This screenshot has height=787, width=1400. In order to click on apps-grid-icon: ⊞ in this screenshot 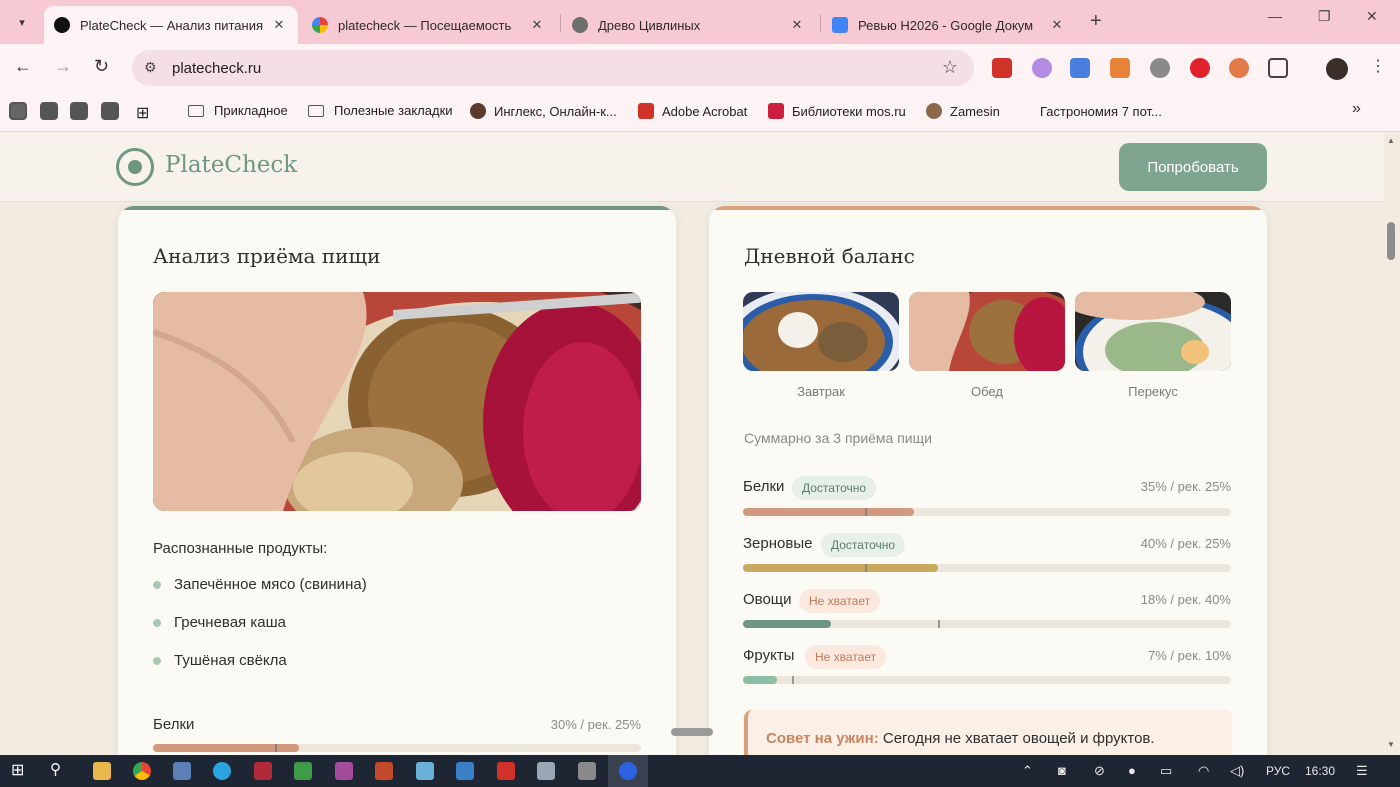, I will do `click(142, 113)`.